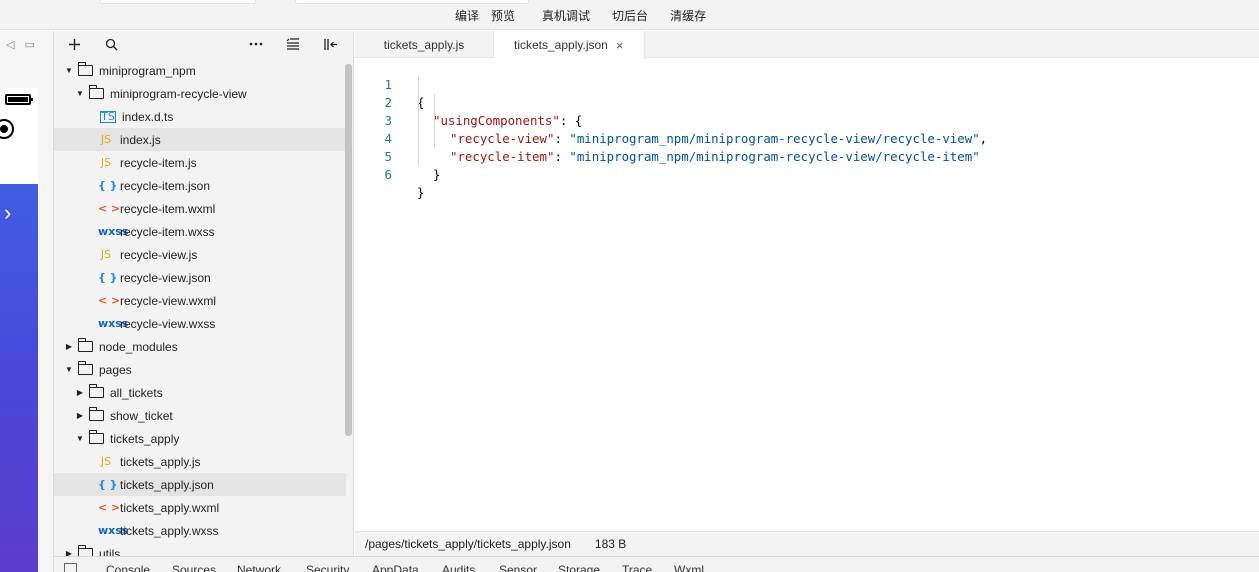 This screenshot has height=572, width=1259. What do you see at coordinates (200, 507) in the screenshot?
I see `tree-file: < > tickets_apply.wxml` at bounding box center [200, 507].